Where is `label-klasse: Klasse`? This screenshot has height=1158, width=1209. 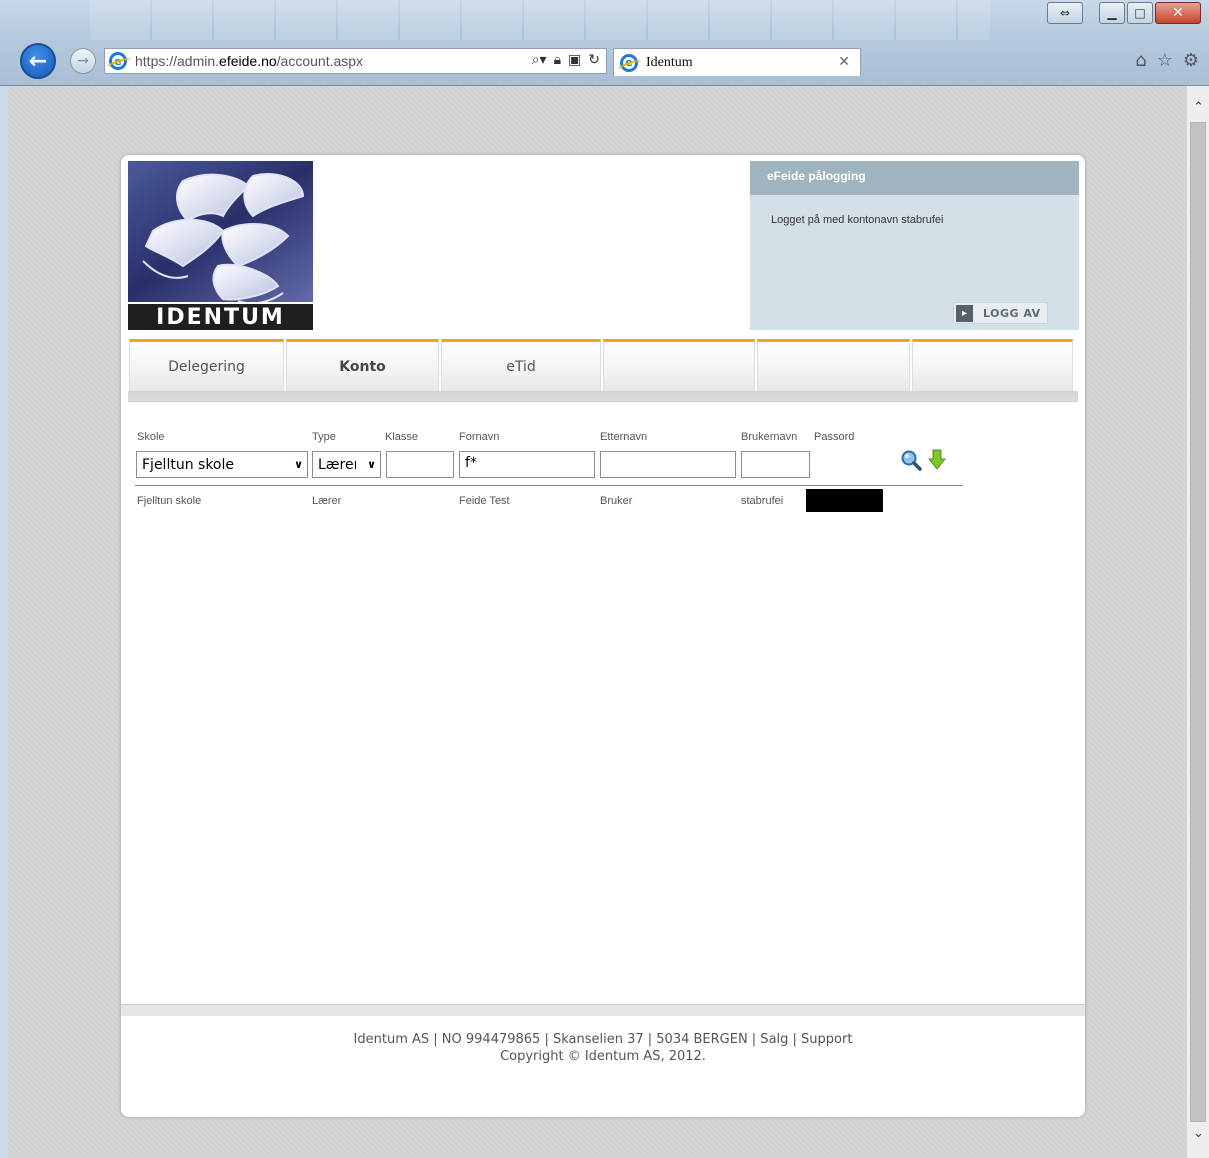 label-klasse: Klasse is located at coordinates (402, 437).